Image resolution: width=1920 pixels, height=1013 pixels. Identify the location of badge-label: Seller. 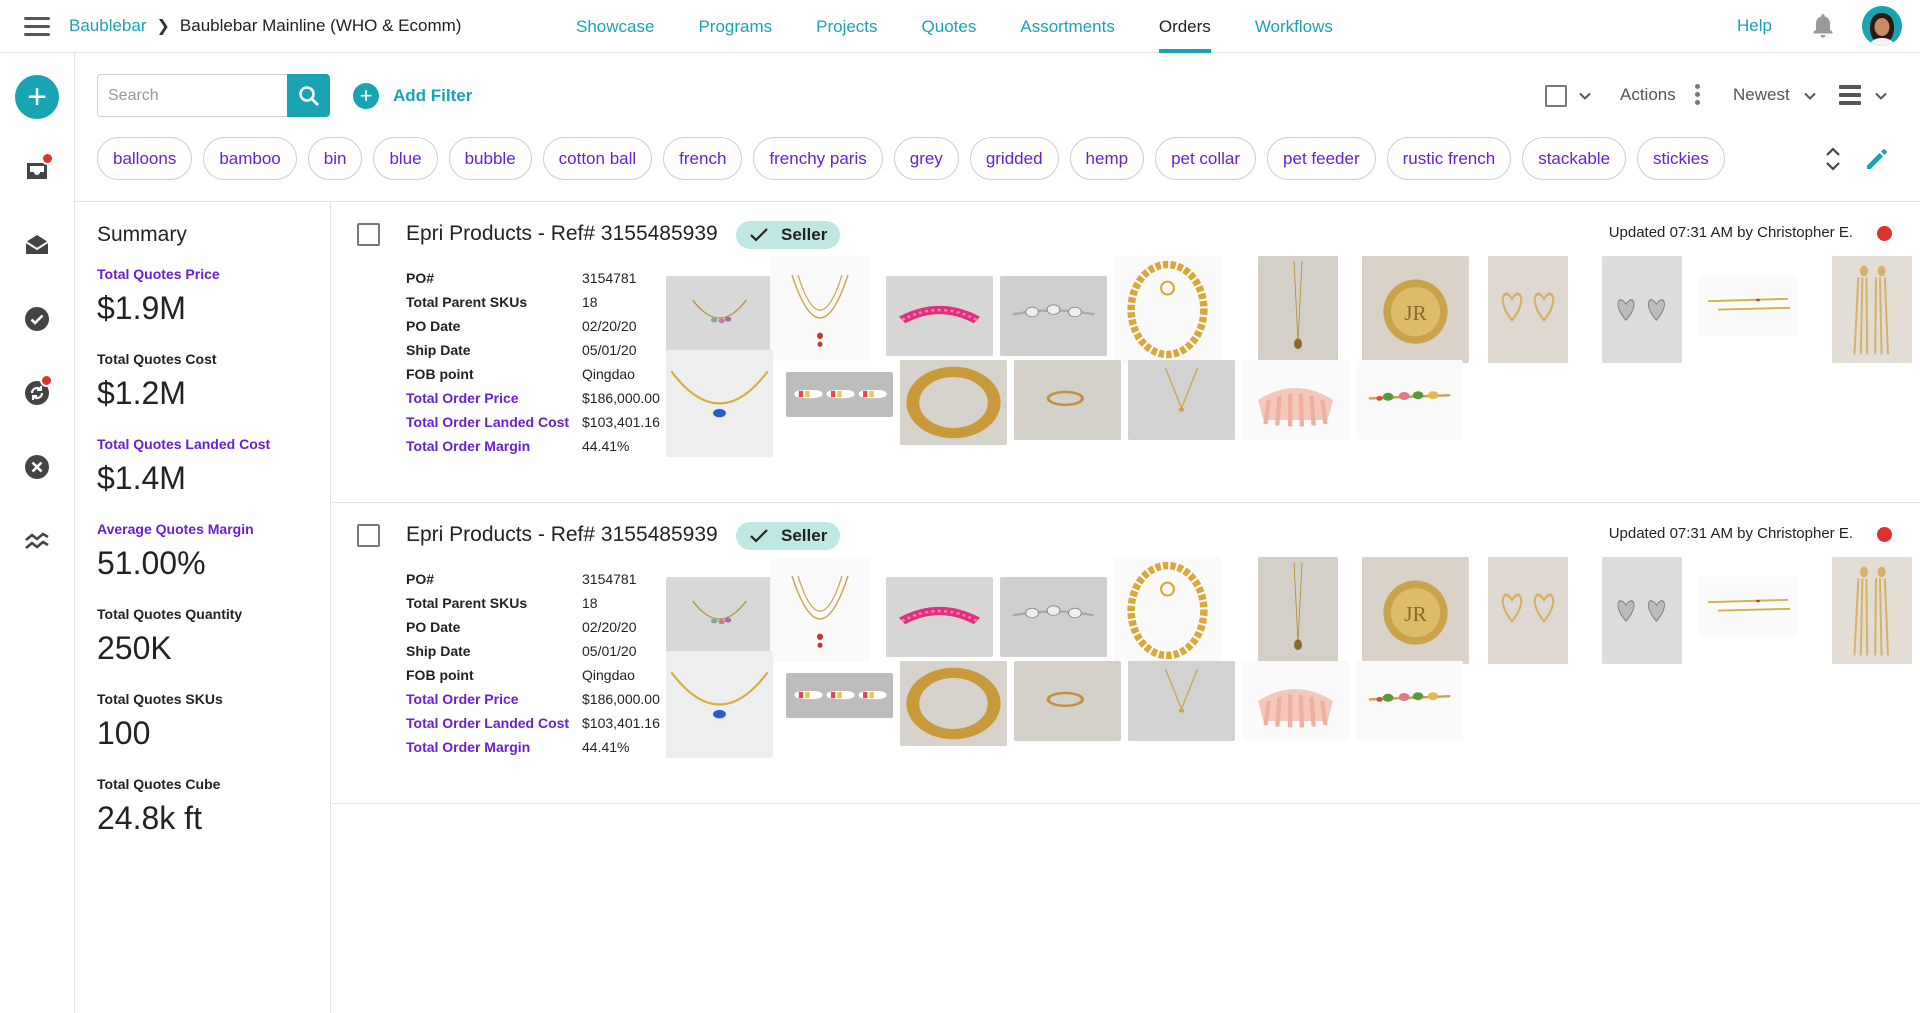
(804, 535).